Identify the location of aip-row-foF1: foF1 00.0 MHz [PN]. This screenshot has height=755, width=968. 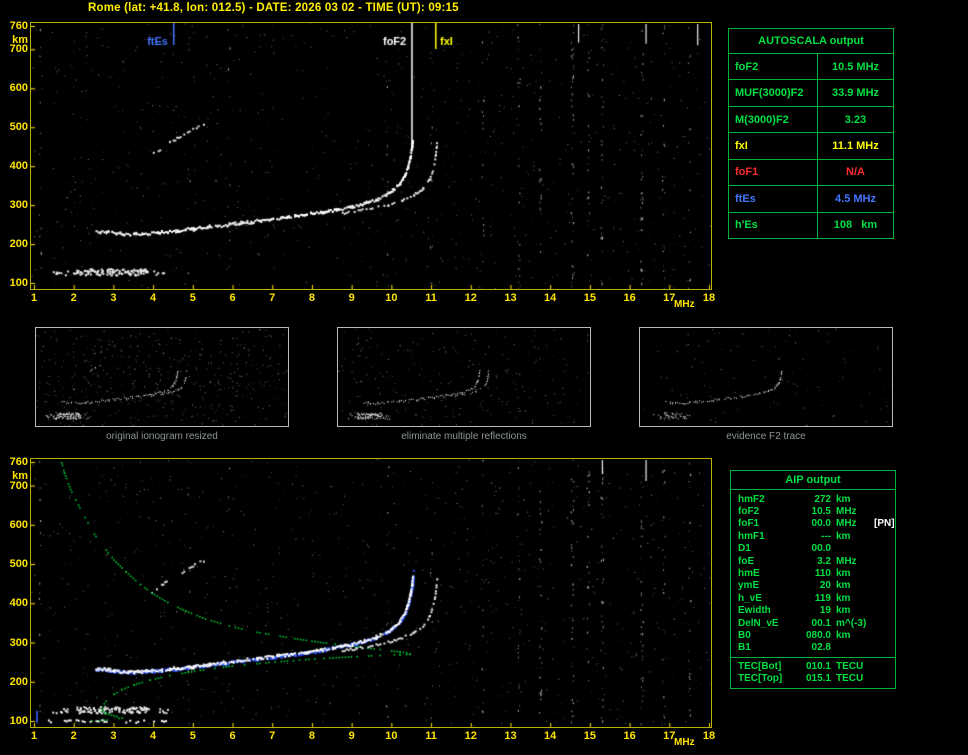
(813, 524).